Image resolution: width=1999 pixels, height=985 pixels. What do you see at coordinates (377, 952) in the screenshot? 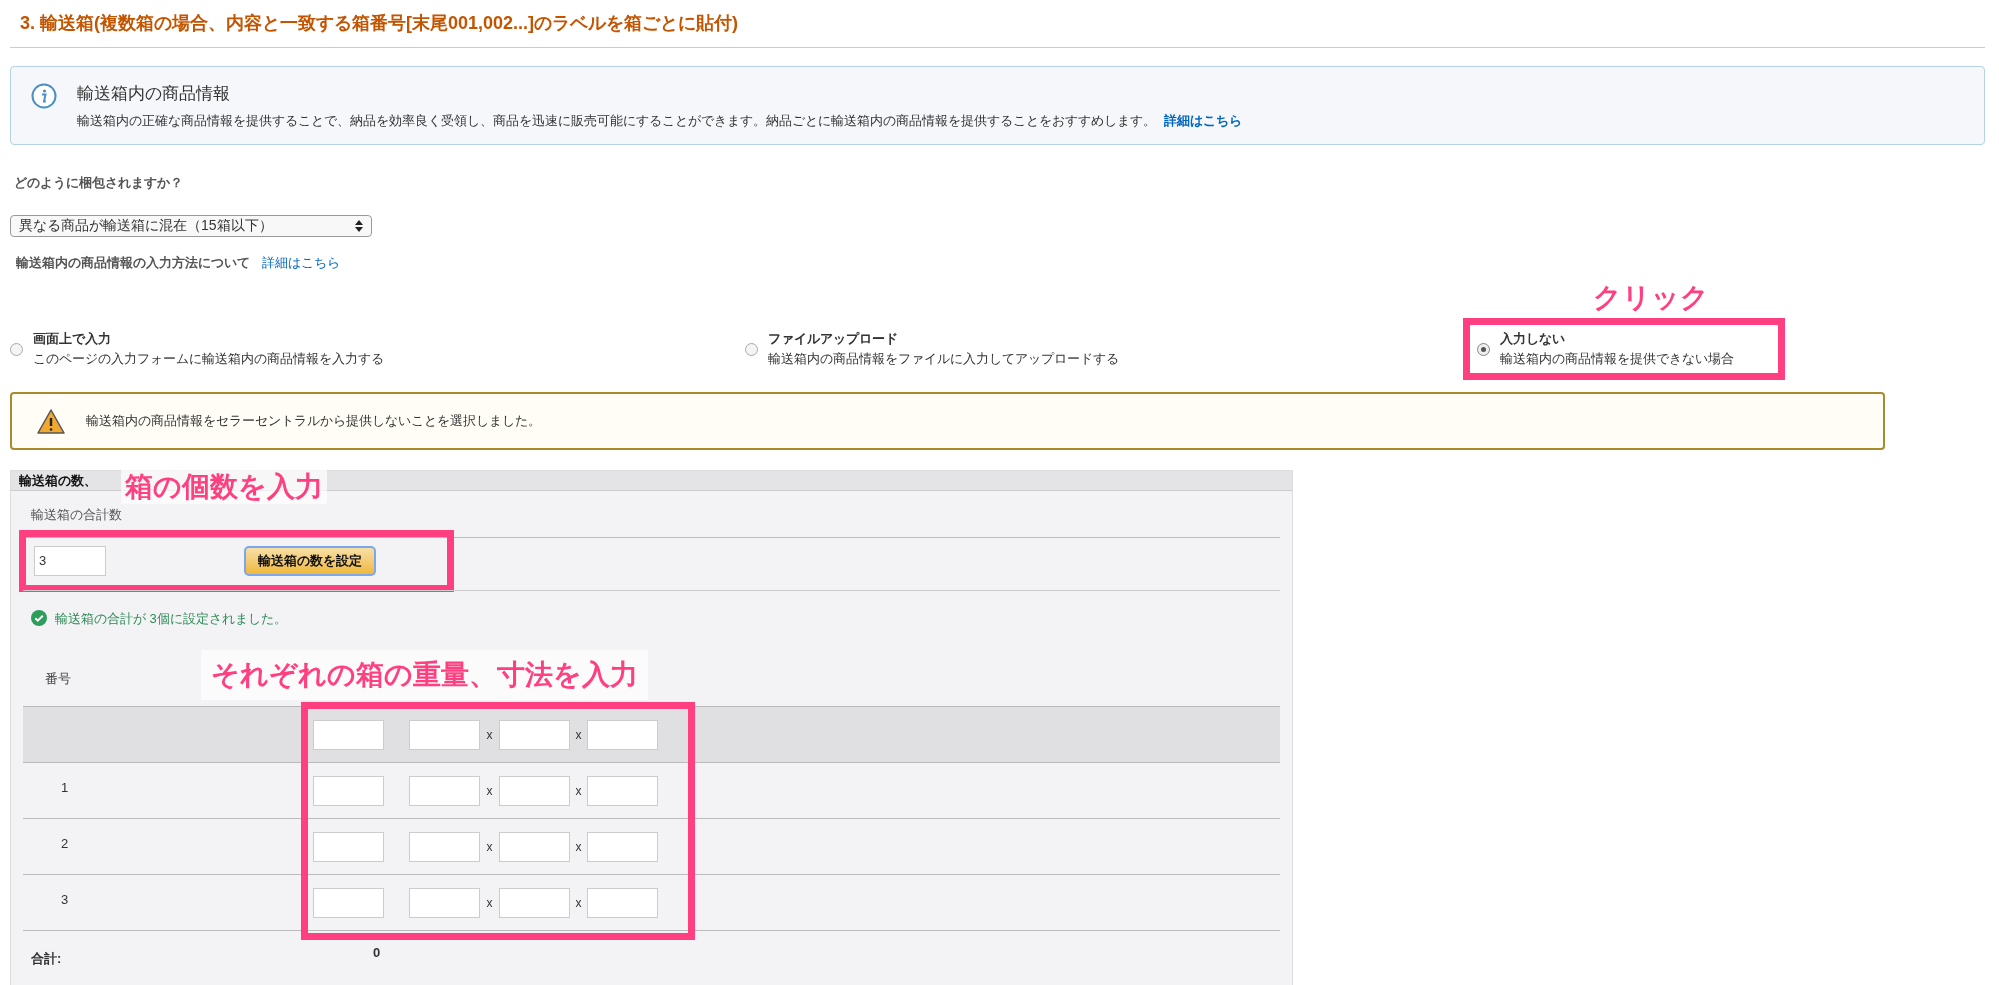
I see `total-value: 0` at bounding box center [377, 952].